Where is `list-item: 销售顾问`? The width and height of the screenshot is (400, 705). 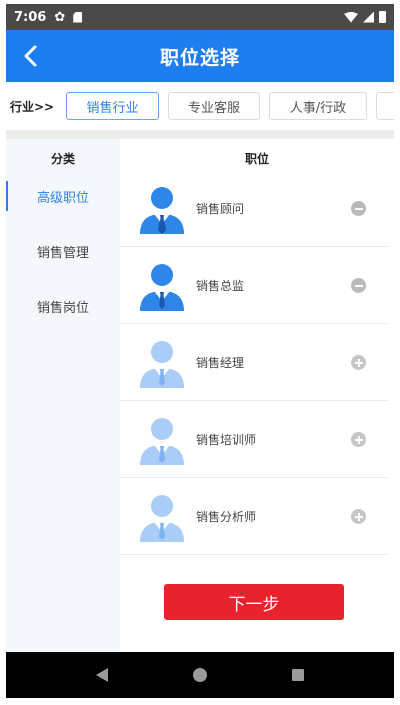
list-item: 销售顾问 is located at coordinates (254, 209).